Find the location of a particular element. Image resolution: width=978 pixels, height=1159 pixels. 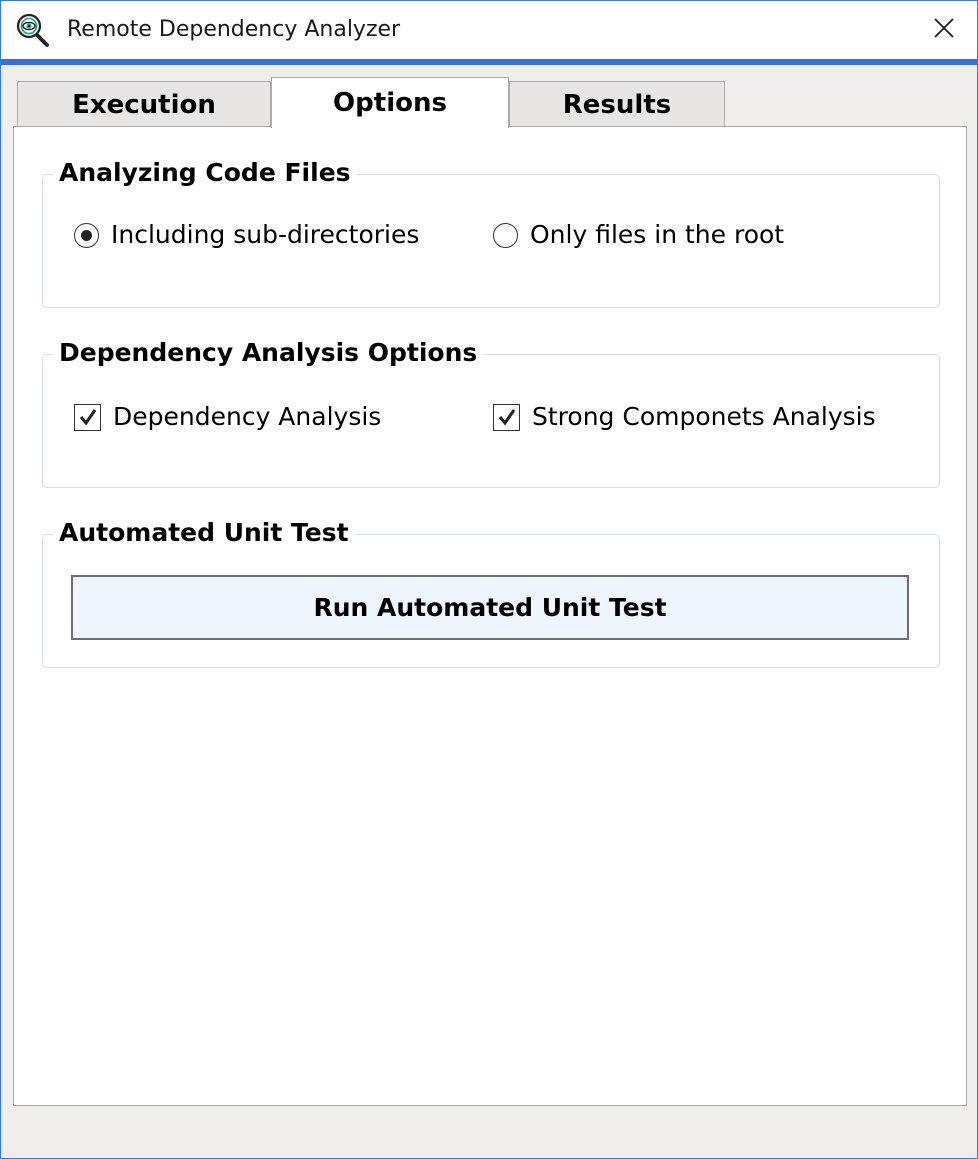

tab-label: Execution is located at coordinates (144, 104).